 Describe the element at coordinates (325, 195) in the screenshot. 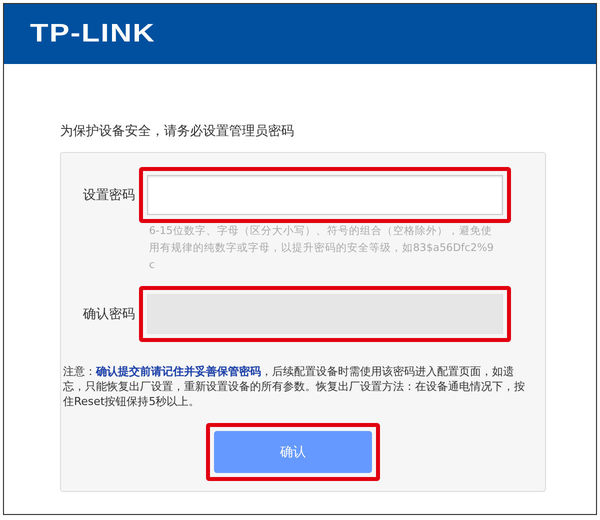

I see `password-field` at that location.